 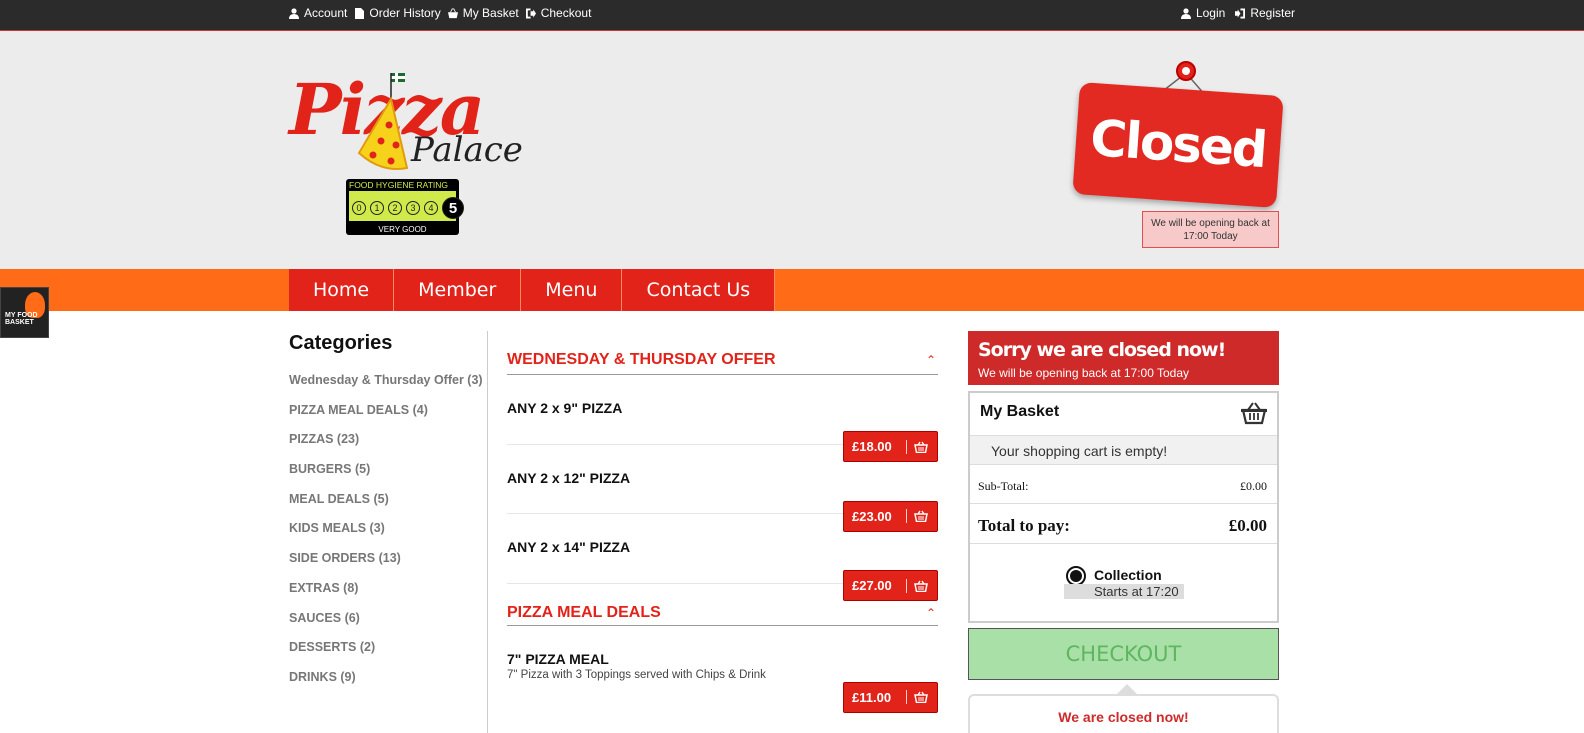 I want to click on badge-text: MY FOOD BASKET, so click(x=21, y=319).